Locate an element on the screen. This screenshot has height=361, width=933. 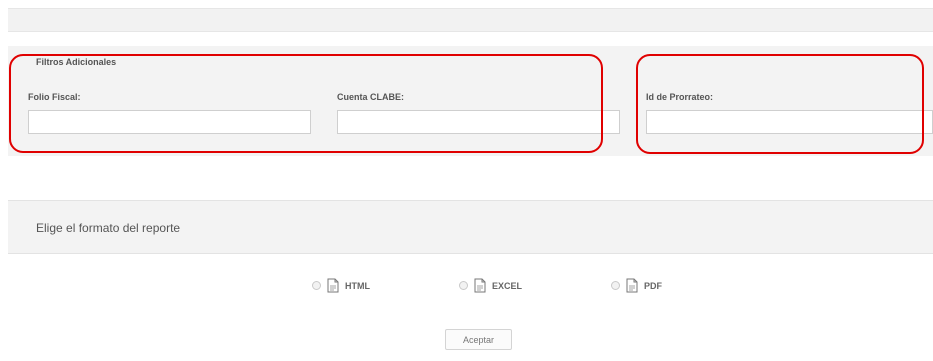
html-radio is located at coordinates (316, 285).